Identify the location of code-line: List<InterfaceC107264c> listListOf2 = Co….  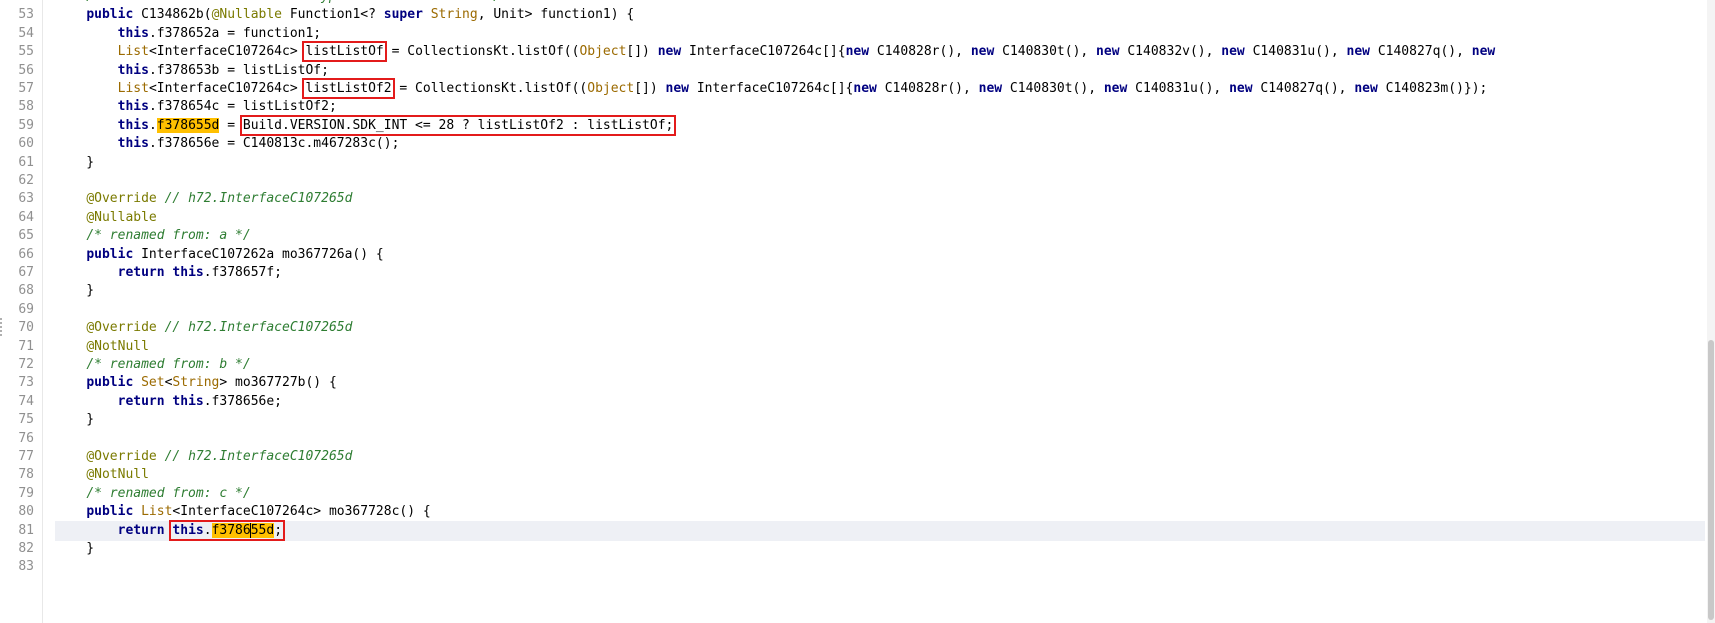
(880, 88).